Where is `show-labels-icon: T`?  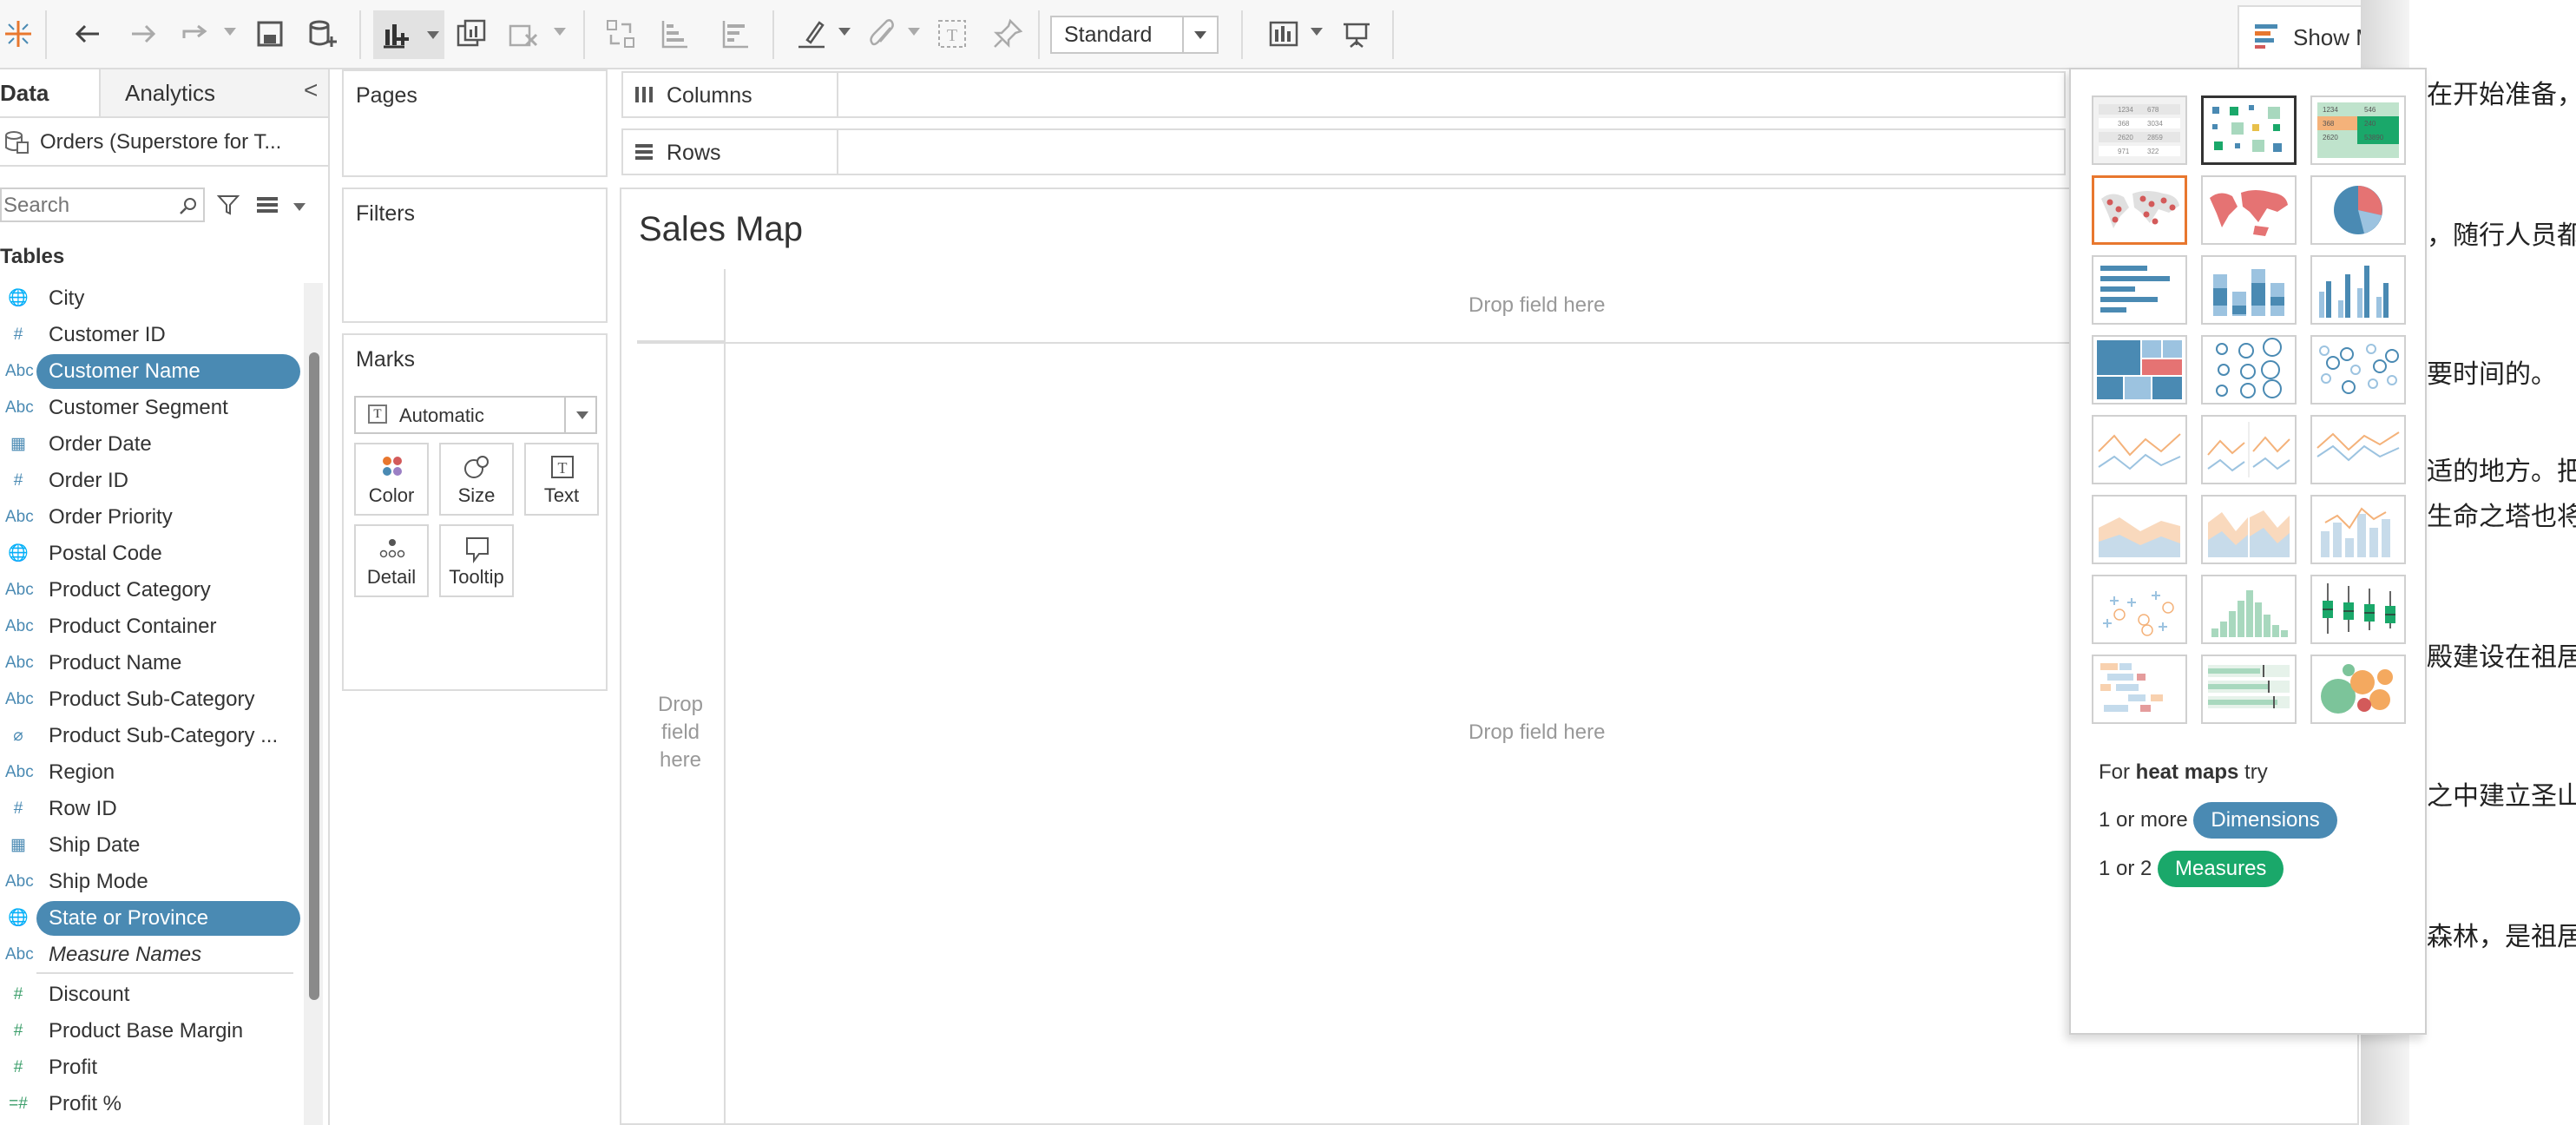
show-labels-icon: T is located at coordinates (952, 34).